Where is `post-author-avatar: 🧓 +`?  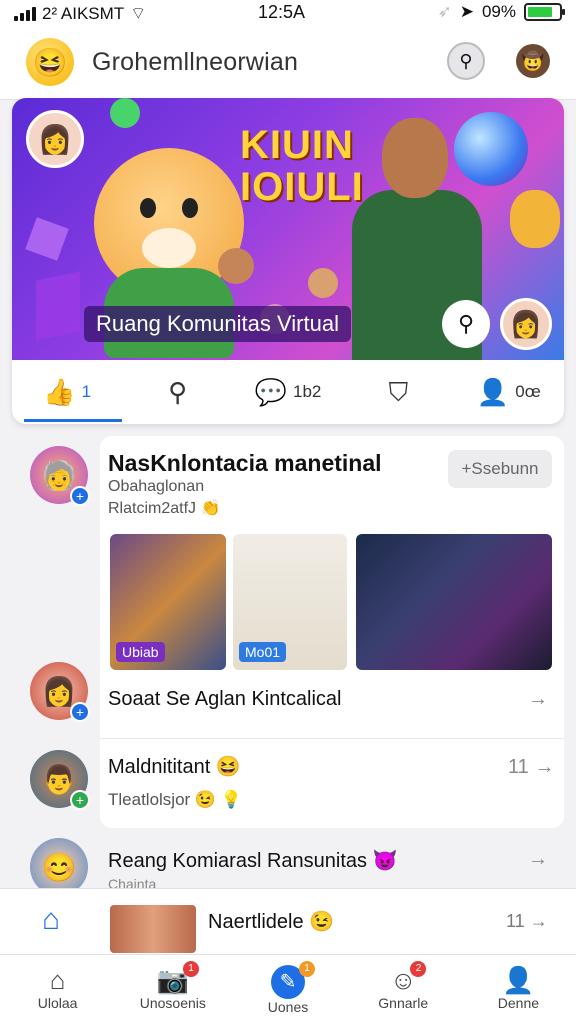 post-author-avatar: 🧓 + is located at coordinates (60, 476).